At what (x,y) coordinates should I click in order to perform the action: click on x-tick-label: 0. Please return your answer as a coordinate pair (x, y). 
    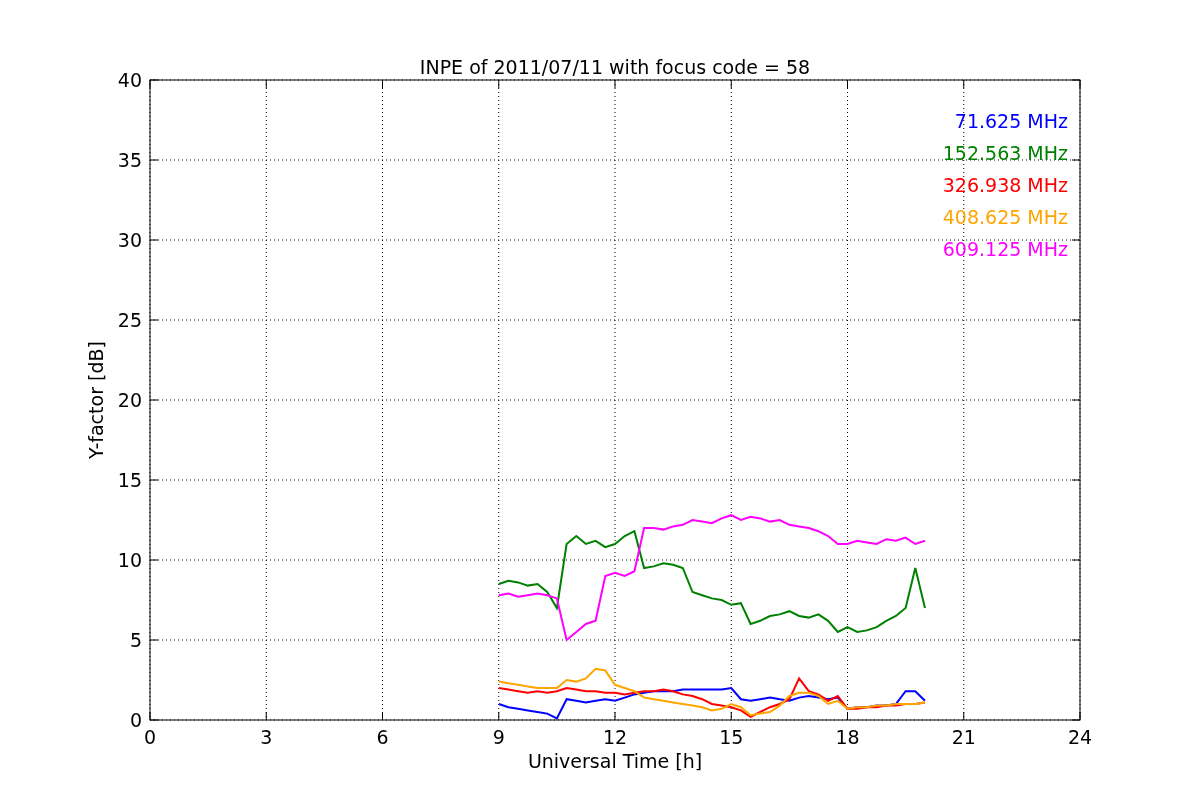
    Looking at the image, I should click on (150, 737).